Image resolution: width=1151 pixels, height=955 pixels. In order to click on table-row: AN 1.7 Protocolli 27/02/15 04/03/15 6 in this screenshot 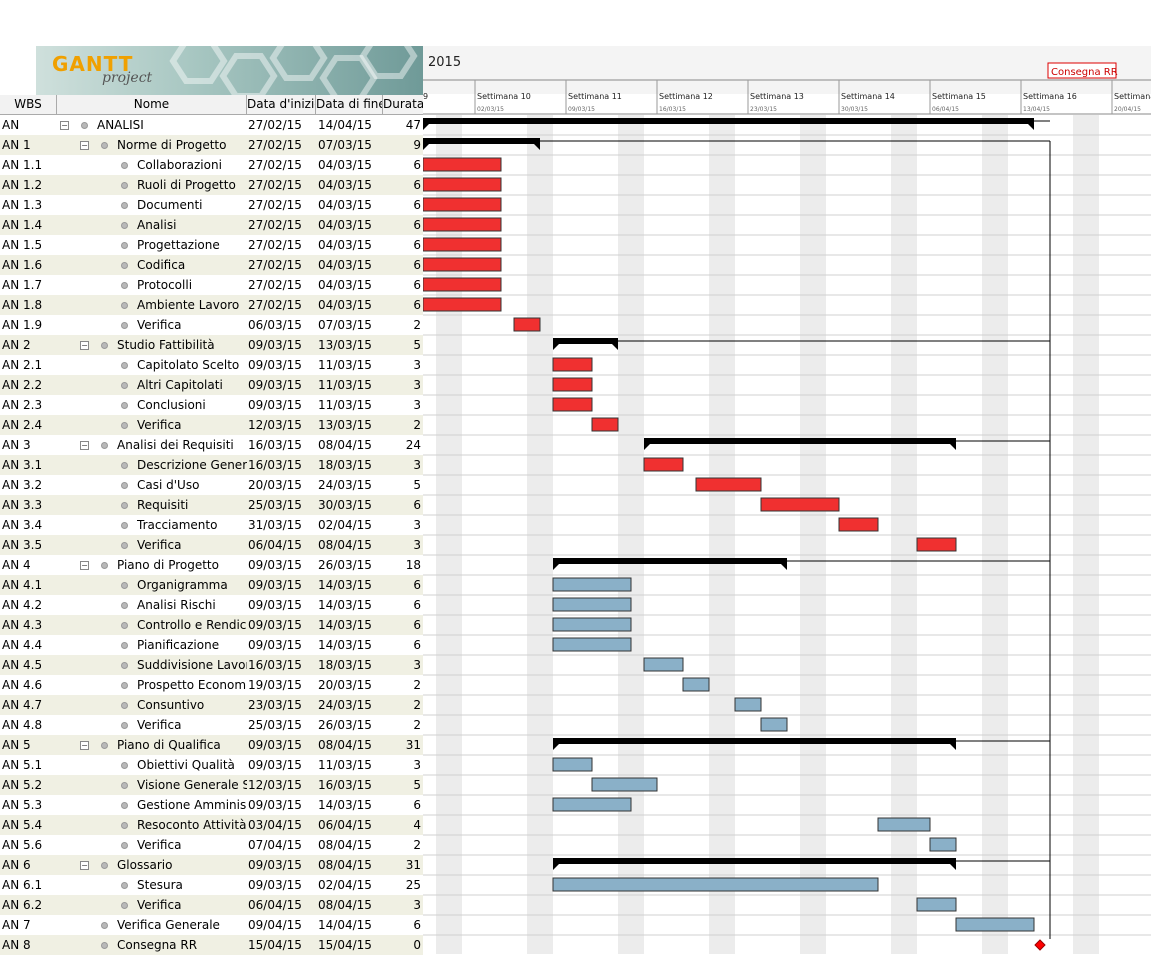, I will do `click(211, 285)`.